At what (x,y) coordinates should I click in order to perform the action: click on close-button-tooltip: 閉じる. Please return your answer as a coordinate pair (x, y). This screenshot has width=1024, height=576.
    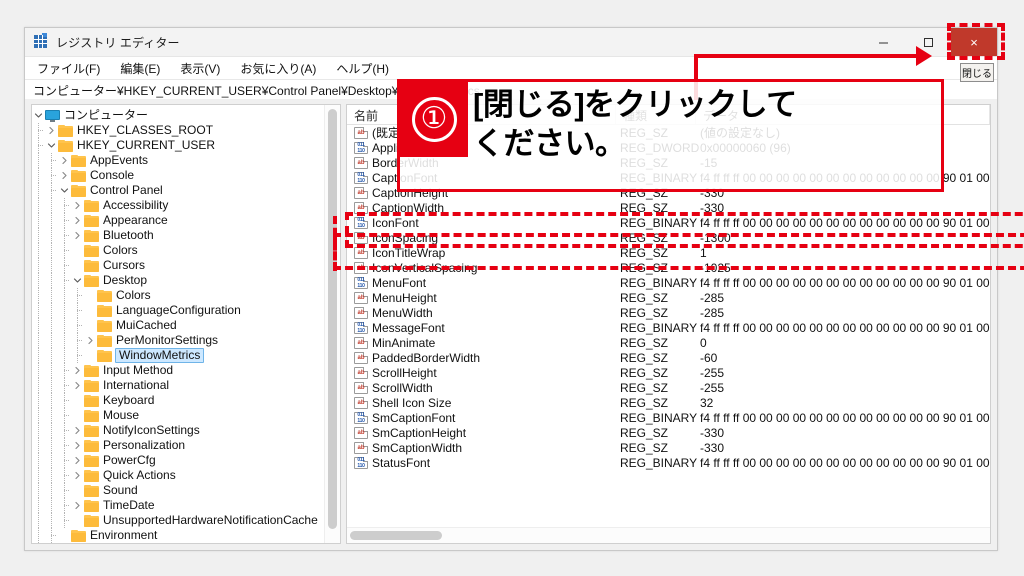
    Looking at the image, I should click on (977, 72).